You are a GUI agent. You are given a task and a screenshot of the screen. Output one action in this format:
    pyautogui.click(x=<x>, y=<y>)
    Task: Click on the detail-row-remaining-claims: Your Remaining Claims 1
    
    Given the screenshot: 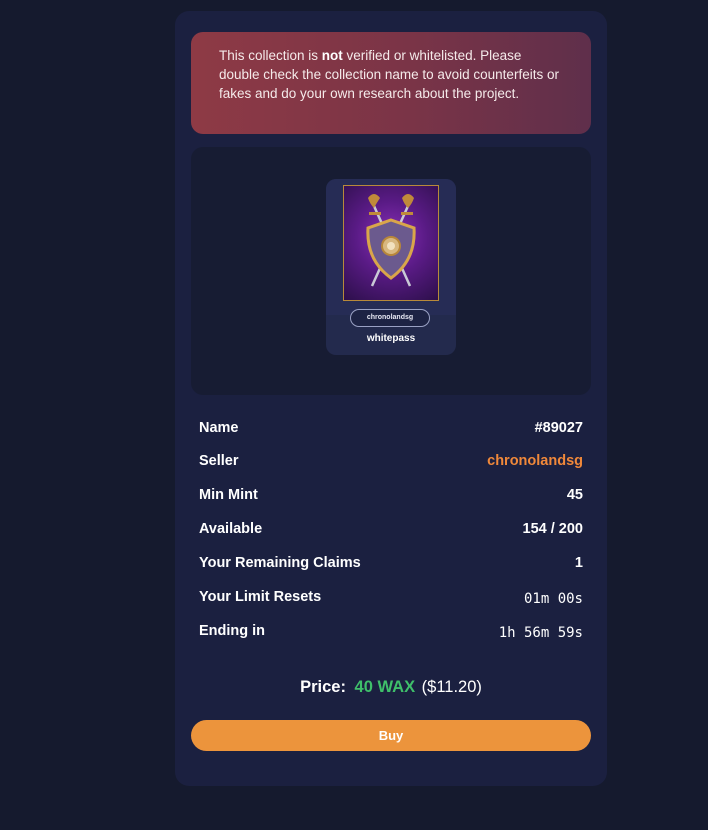 What is the action you would take?
    pyautogui.click(x=391, y=565)
    